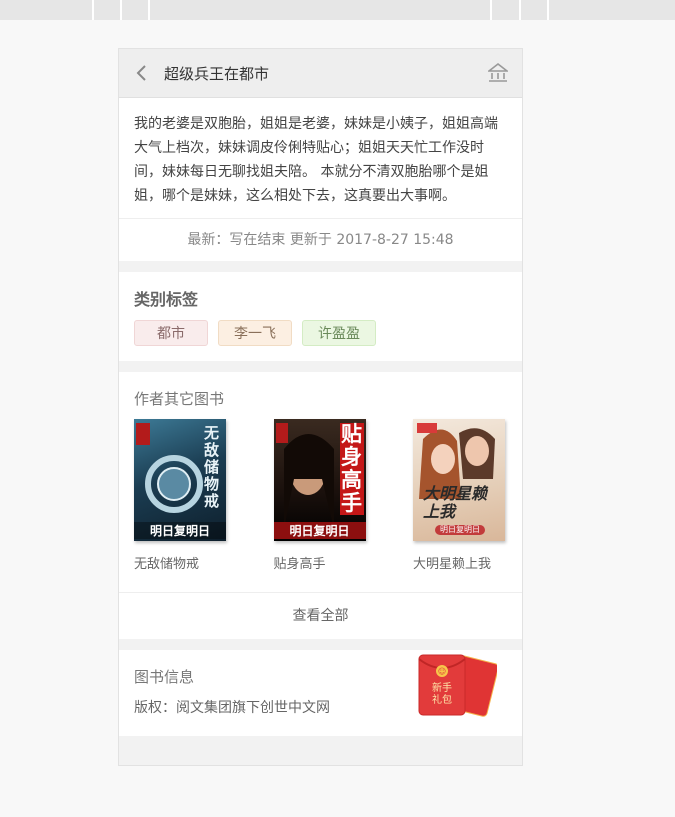 This screenshot has width=675, height=817. What do you see at coordinates (456, 461) in the screenshot?
I see `cover-art` at bounding box center [456, 461].